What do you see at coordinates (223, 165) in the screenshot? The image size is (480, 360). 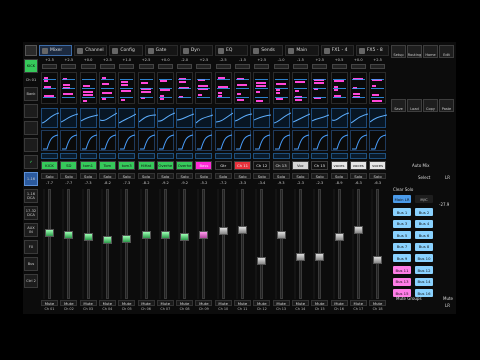 I see `channel-name: Gtr` at bounding box center [223, 165].